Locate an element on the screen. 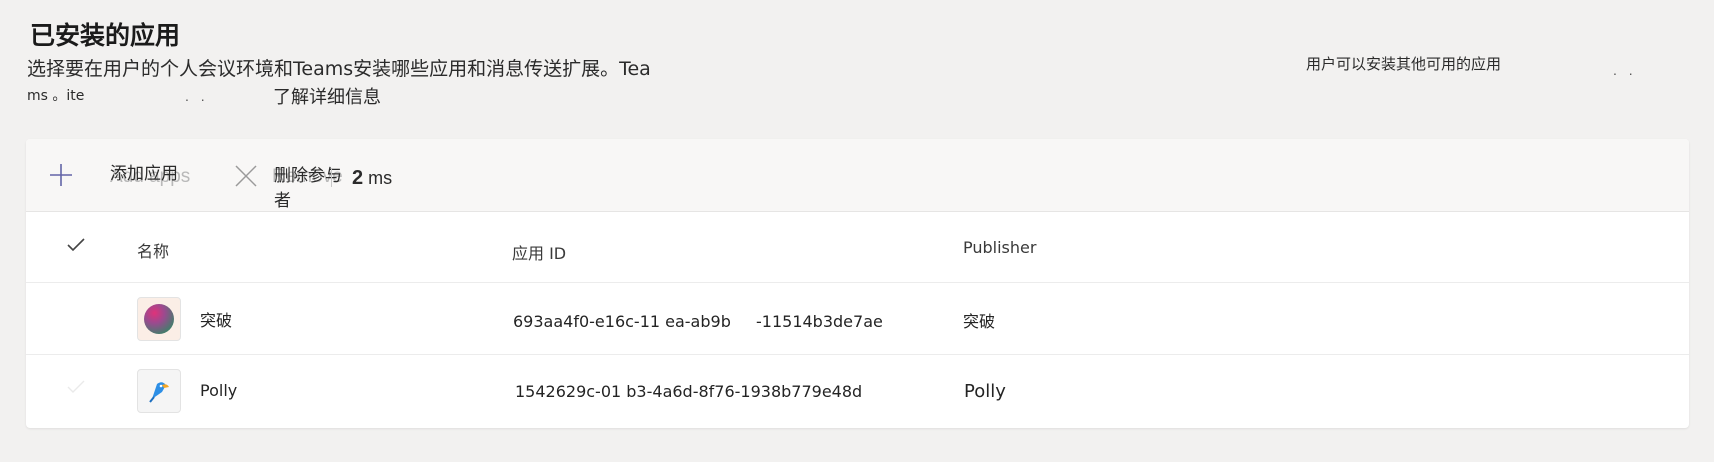  ellipsis-dots: . . is located at coordinates (197, 96).